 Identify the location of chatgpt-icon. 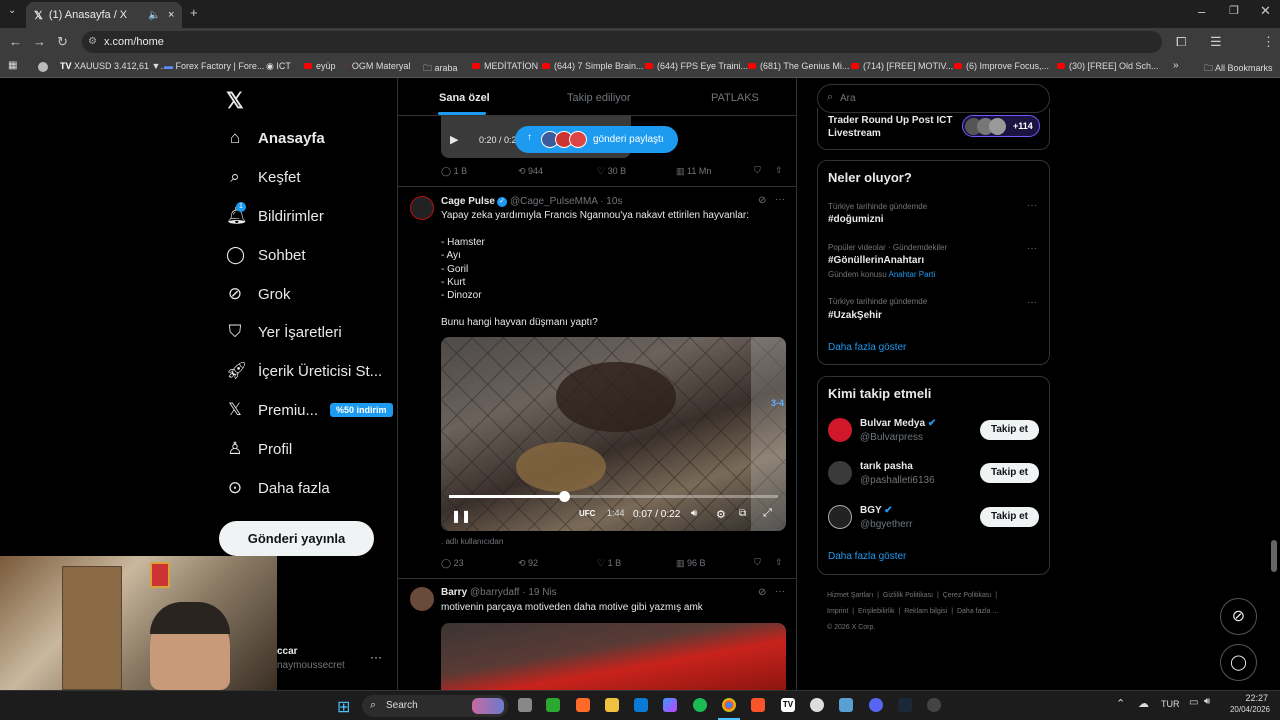
(817, 705).